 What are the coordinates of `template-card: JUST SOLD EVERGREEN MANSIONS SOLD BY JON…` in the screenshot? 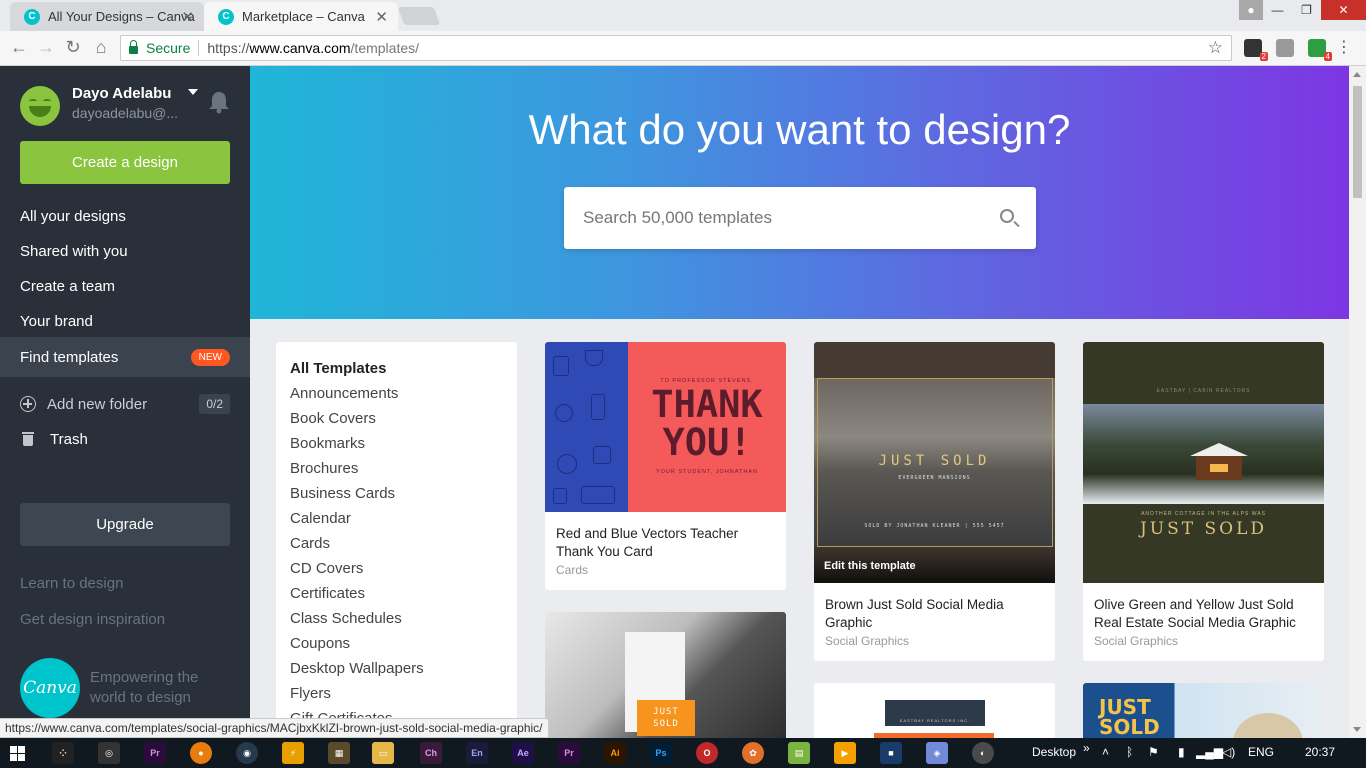 It's located at (934, 501).